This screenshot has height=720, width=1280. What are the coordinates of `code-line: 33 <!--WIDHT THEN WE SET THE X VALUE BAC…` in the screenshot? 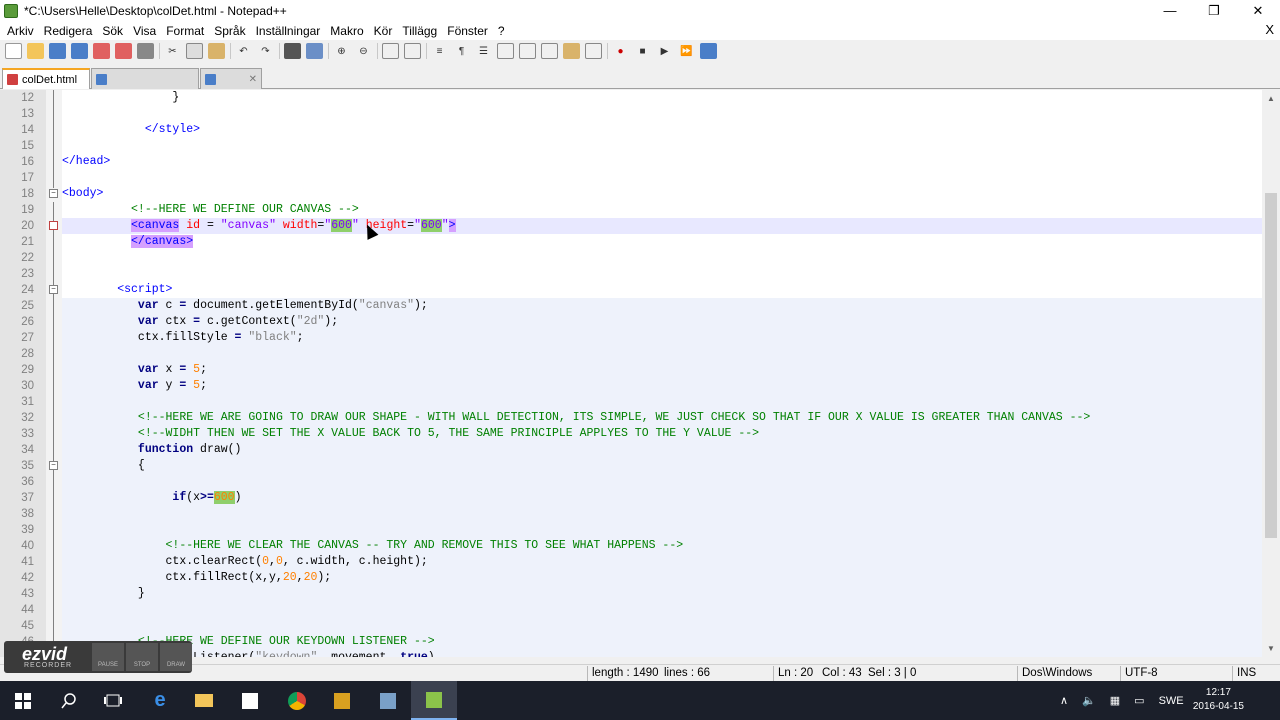 It's located at (631, 434).